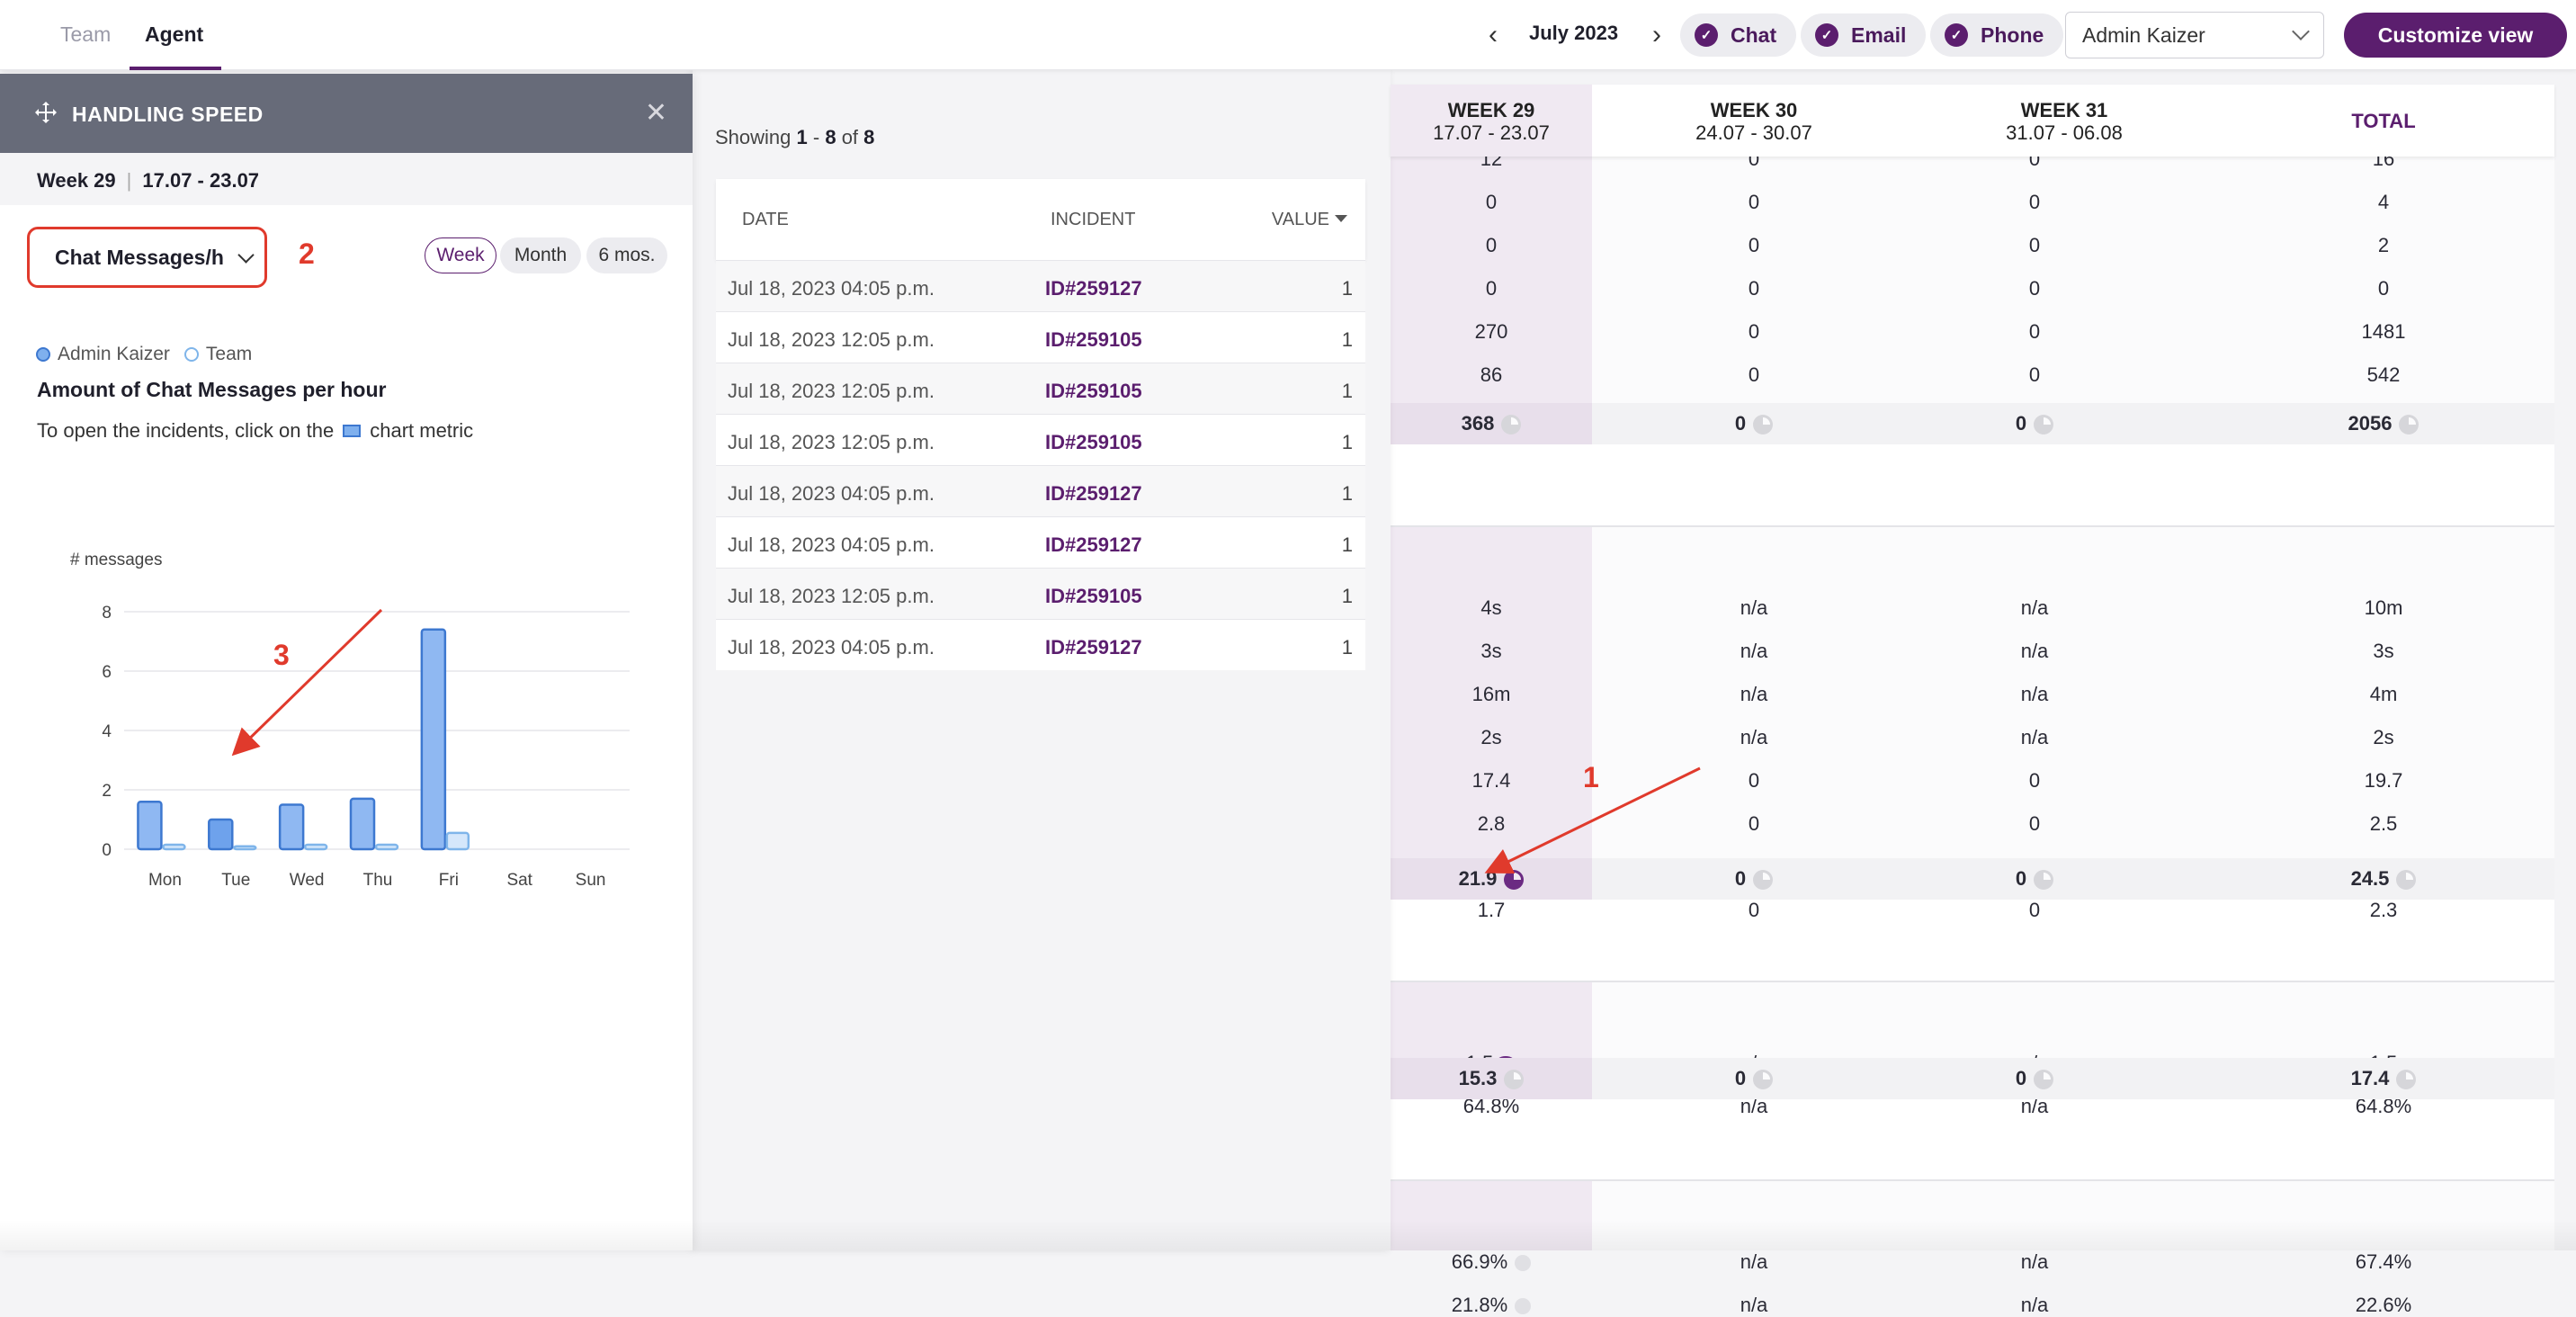  I want to click on period-month-button: Month, so click(540, 255).